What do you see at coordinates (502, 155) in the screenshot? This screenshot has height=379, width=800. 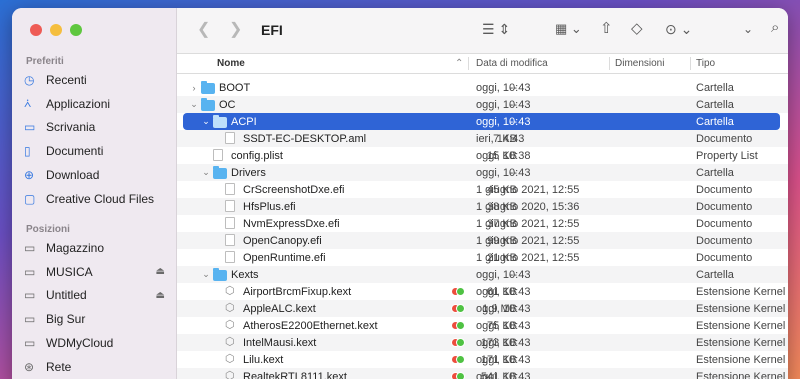 I see `file-size: 15 KB` at bounding box center [502, 155].